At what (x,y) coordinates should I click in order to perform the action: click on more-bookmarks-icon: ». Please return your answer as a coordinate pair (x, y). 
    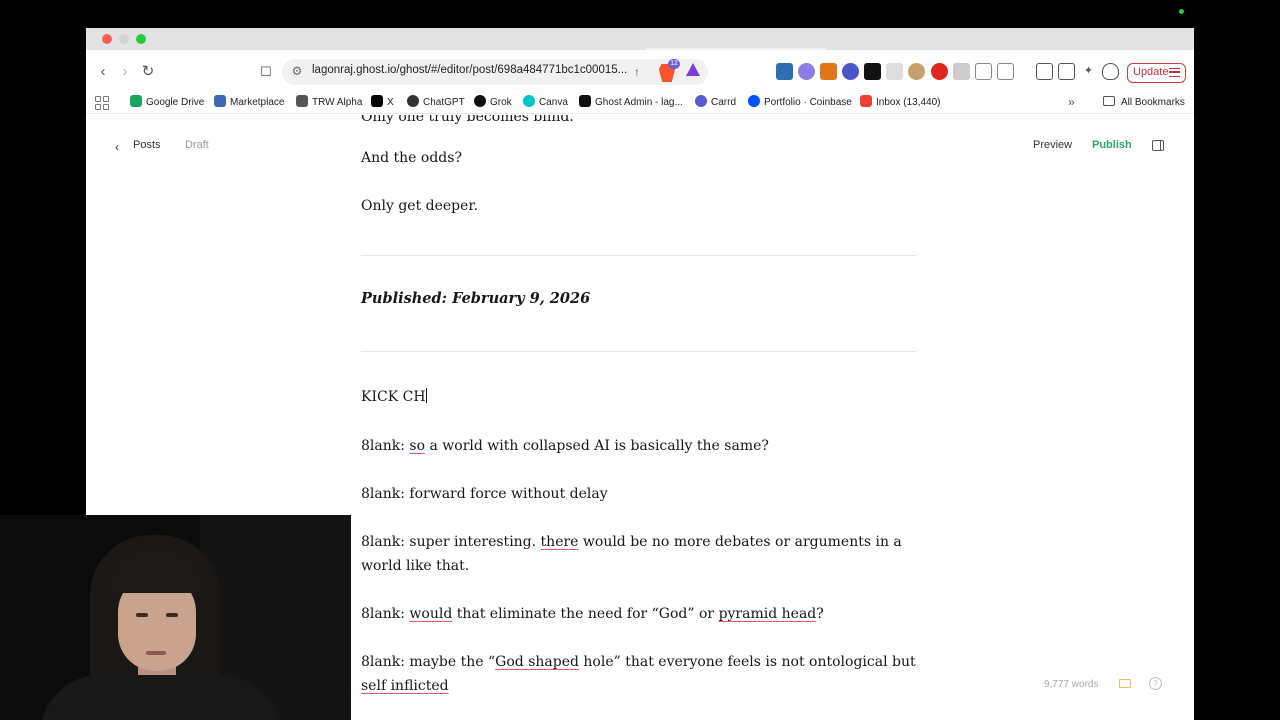
    Looking at the image, I should click on (1071, 102).